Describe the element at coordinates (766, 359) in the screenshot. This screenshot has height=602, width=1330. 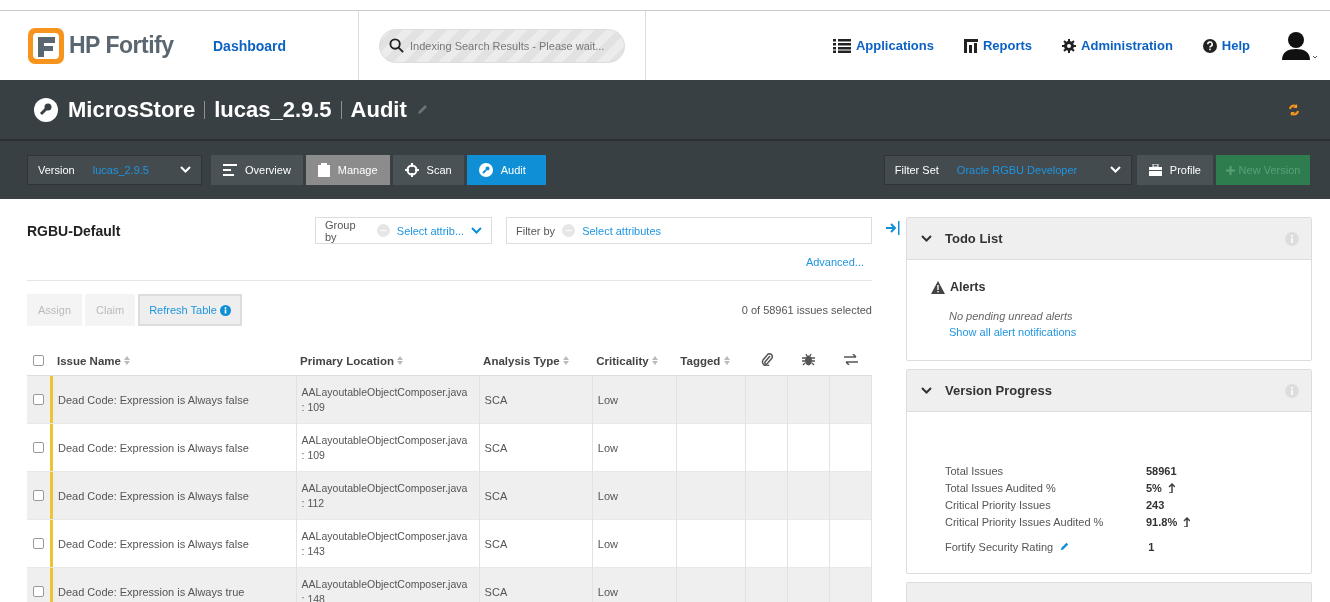
I see `paperclip-icon` at that location.